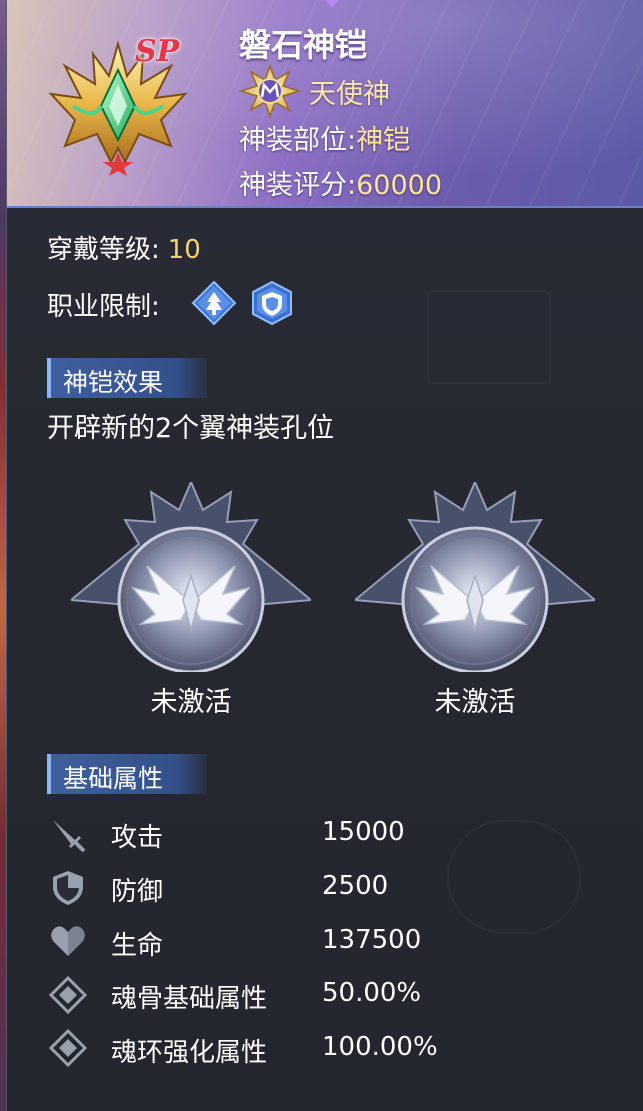 Image resolution: width=643 pixels, height=1111 pixels. Describe the element at coordinates (363, 832) in the screenshot. I see `attribute-value: 15000` at that location.